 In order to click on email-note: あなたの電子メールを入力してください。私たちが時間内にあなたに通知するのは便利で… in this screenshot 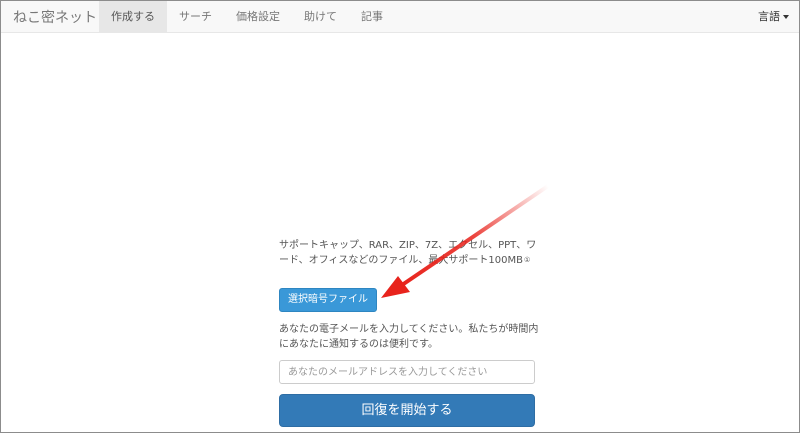, I will do `click(409, 337)`.